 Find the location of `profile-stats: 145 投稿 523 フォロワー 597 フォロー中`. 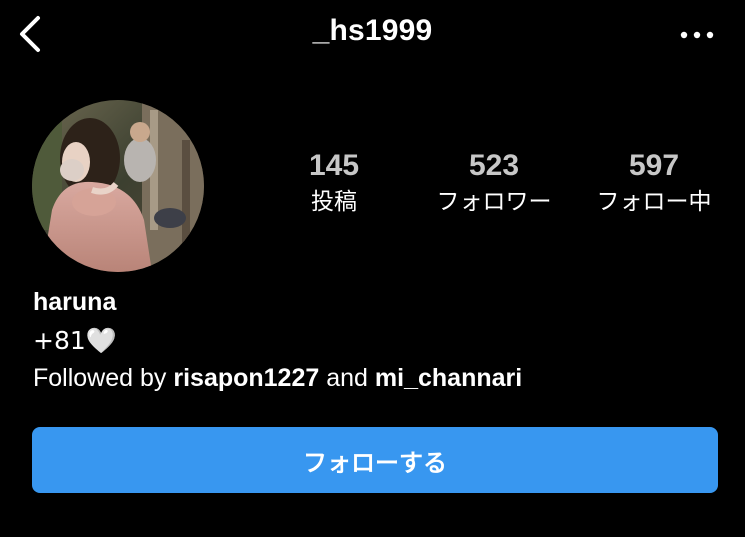

profile-stats: 145 投稿 523 フォロワー 597 フォロー中 is located at coordinates (500, 188).